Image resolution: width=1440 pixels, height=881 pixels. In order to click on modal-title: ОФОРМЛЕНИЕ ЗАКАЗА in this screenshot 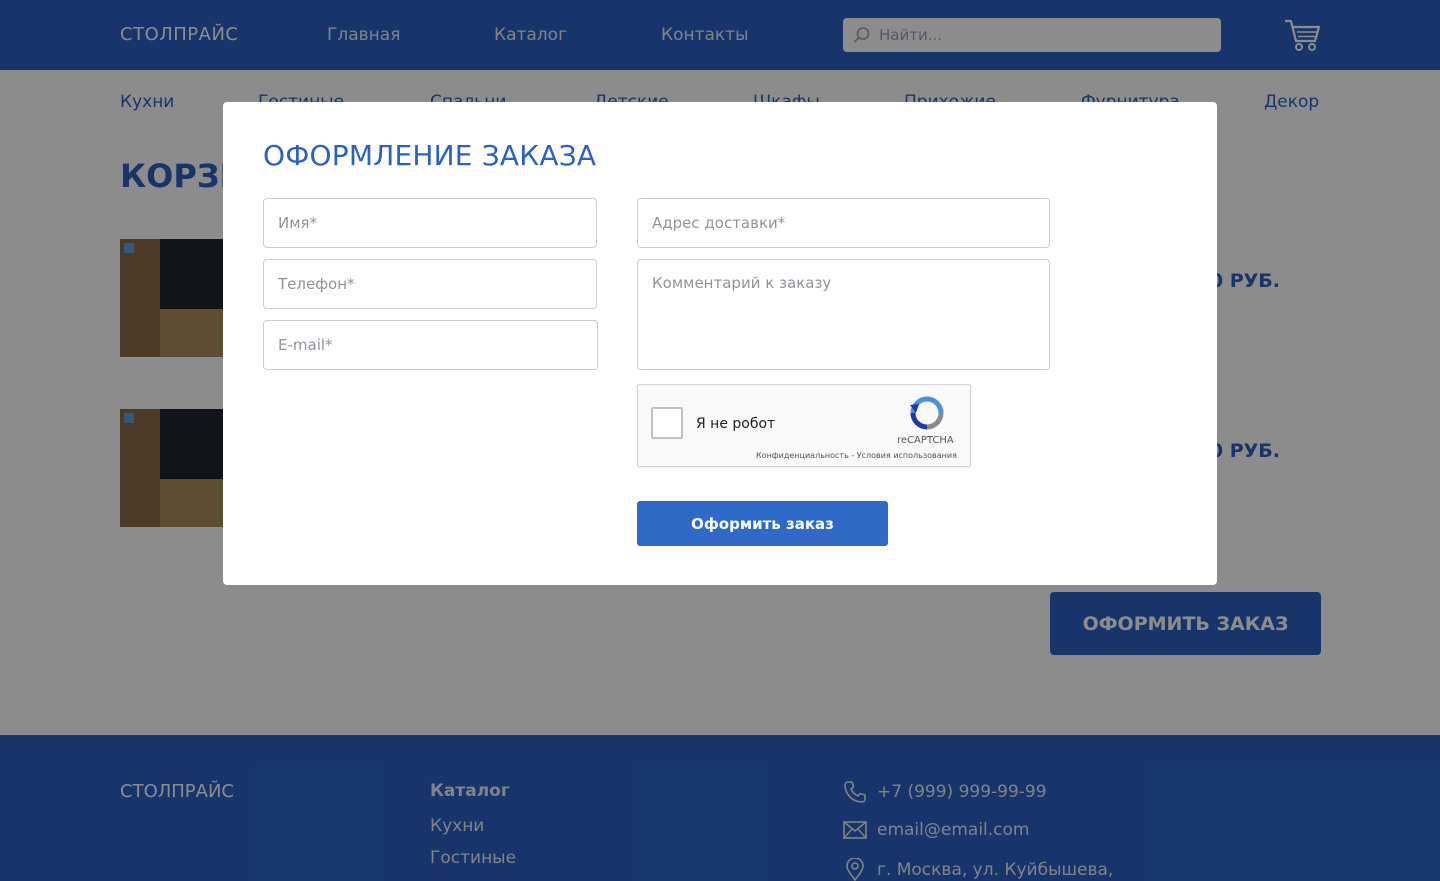, I will do `click(430, 155)`.